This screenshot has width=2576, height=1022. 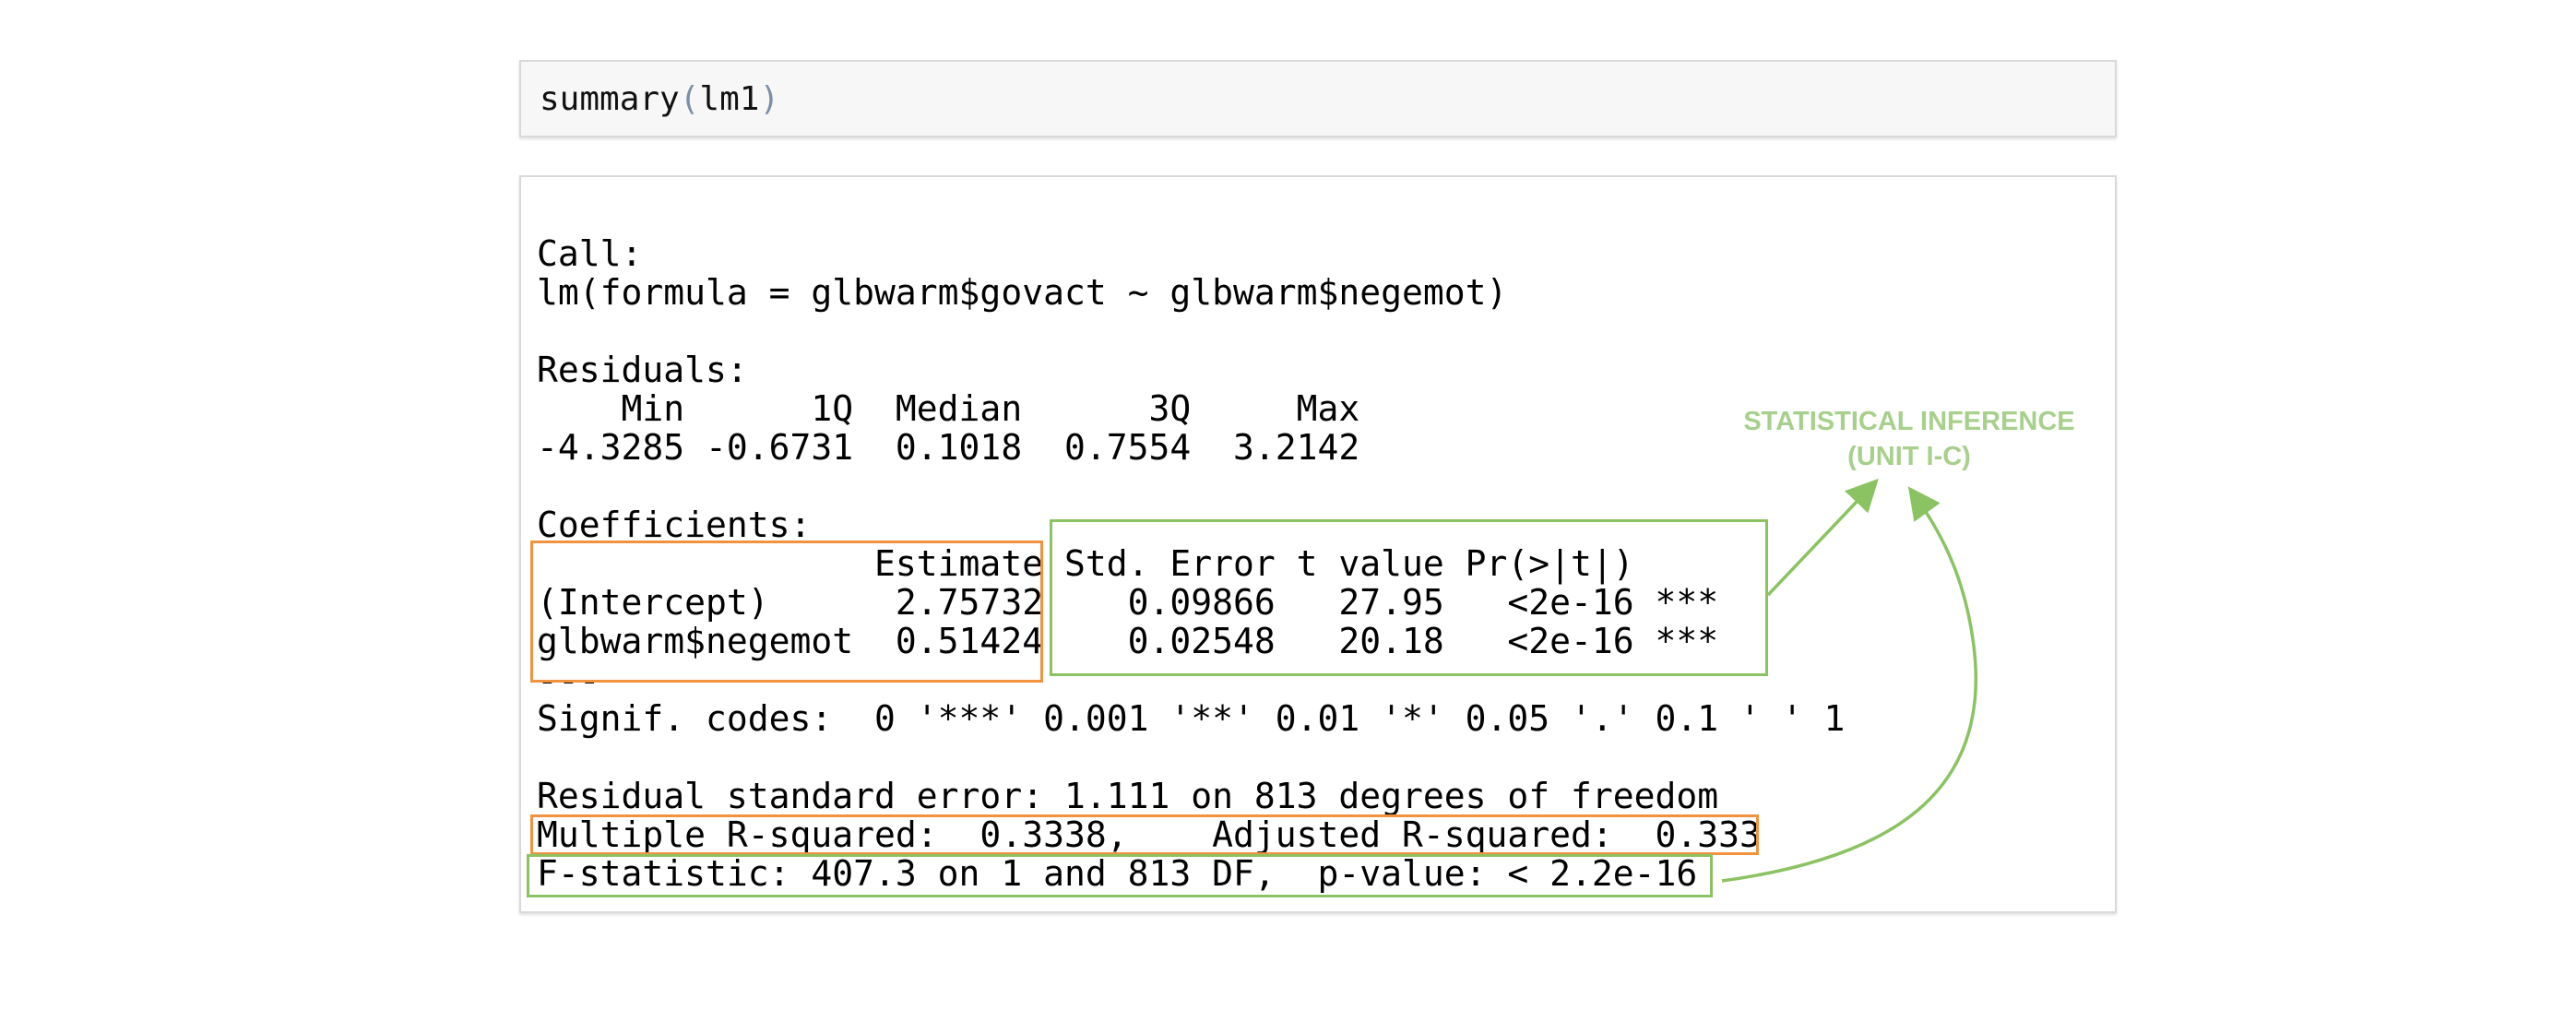 What do you see at coordinates (959, 447) in the screenshot?
I see `output-line-residuals-values: -4.3285 -0.6731 0.1018 0.7554 3.2142` at bounding box center [959, 447].